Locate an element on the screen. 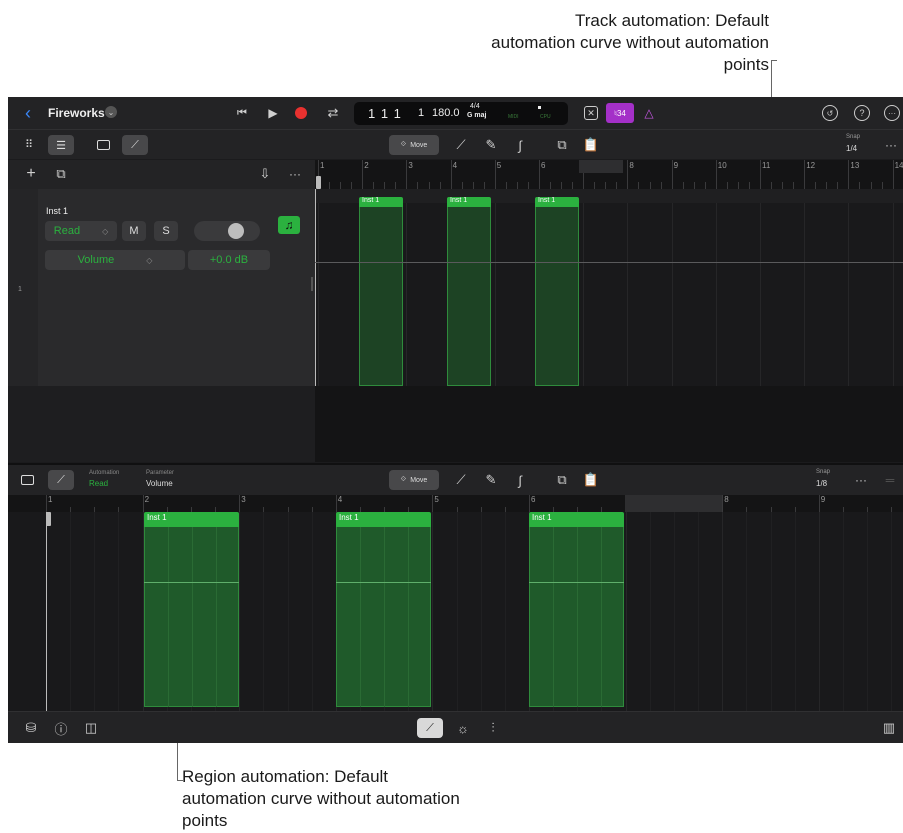  mute-button: M is located at coordinates (134, 231).